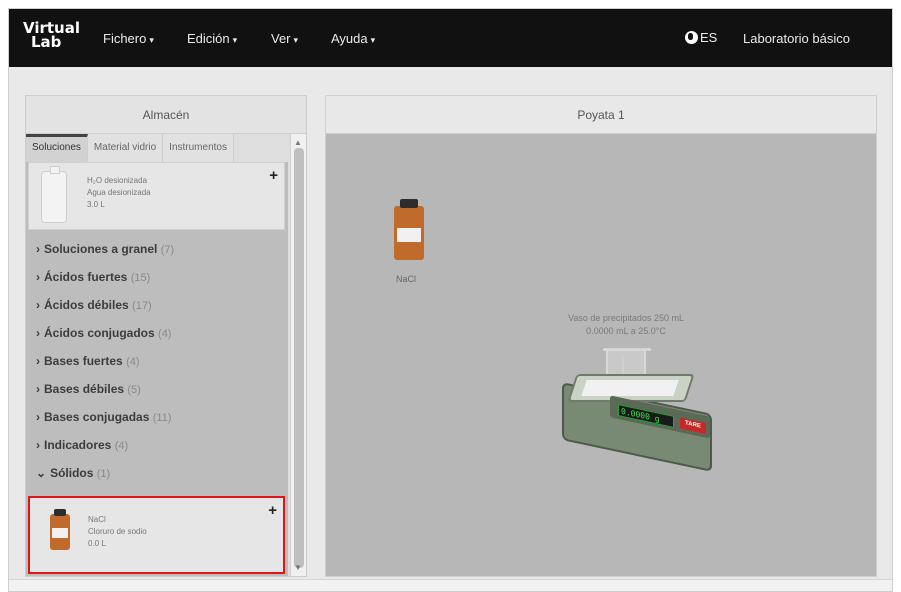 The height and width of the screenshot is (592, 901). I want to click on logo-line-2: Lab, so click(46, 42).